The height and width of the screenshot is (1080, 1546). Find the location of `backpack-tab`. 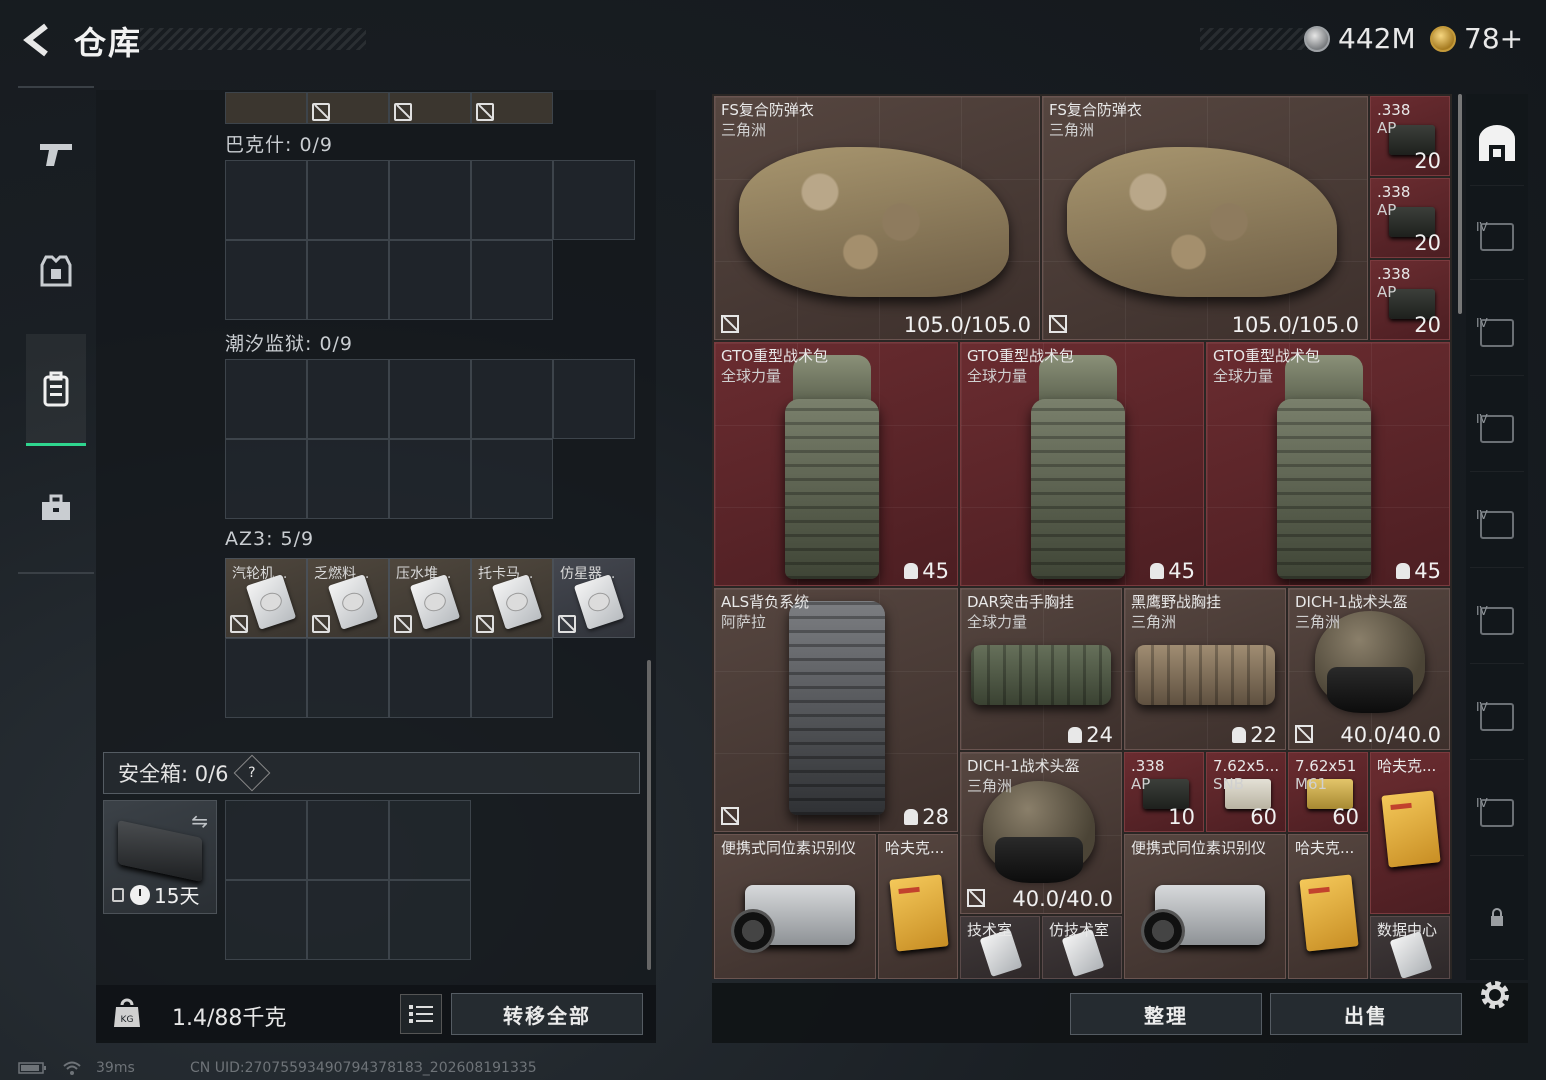

backpack-tab is located at coordinates (56, 390).